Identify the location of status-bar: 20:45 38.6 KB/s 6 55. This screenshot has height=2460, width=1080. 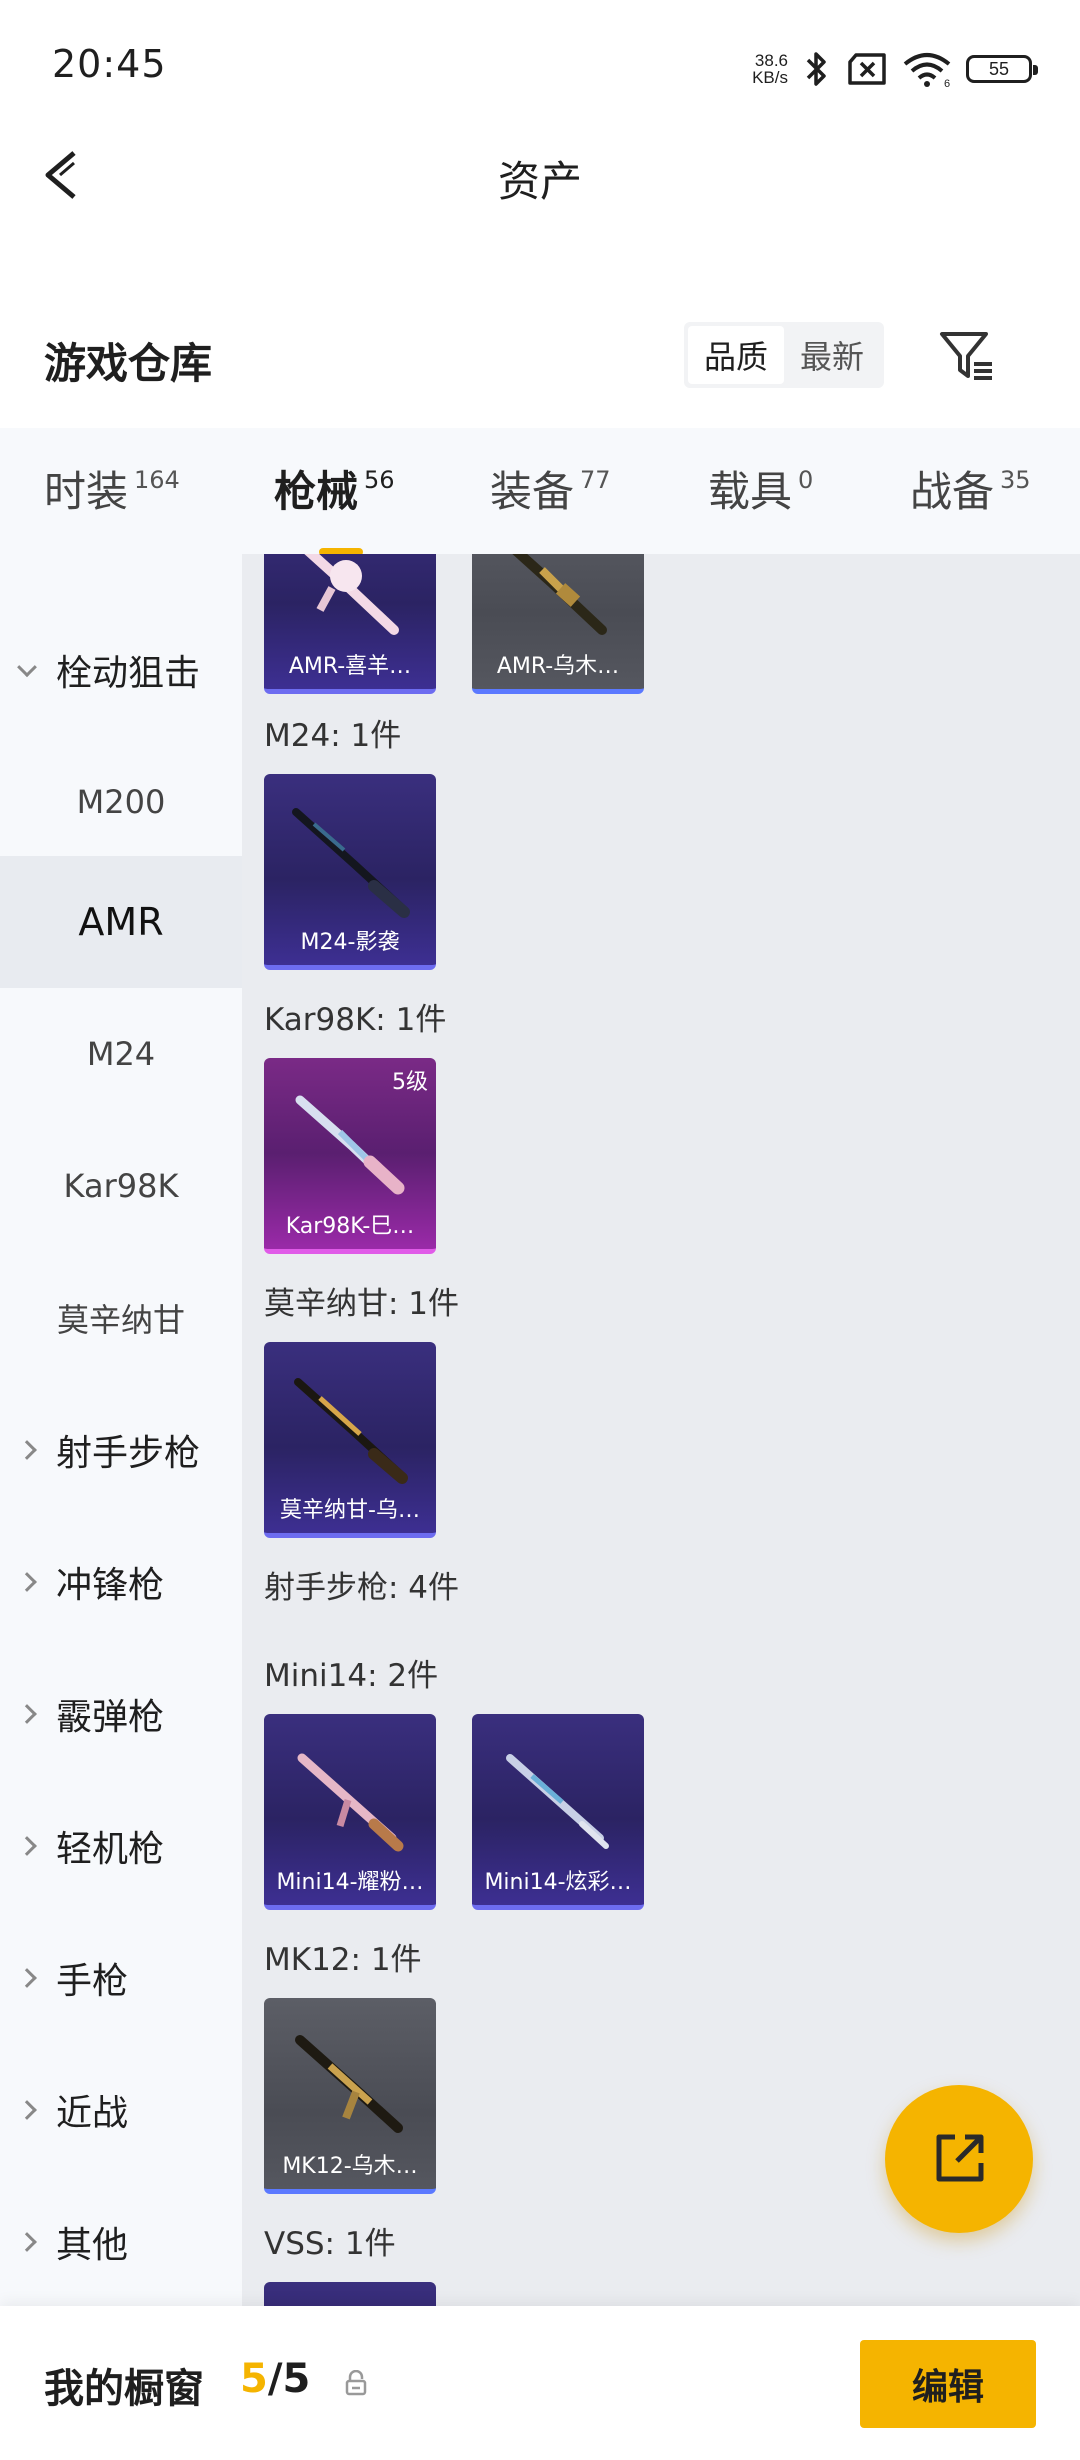
(540, 65).